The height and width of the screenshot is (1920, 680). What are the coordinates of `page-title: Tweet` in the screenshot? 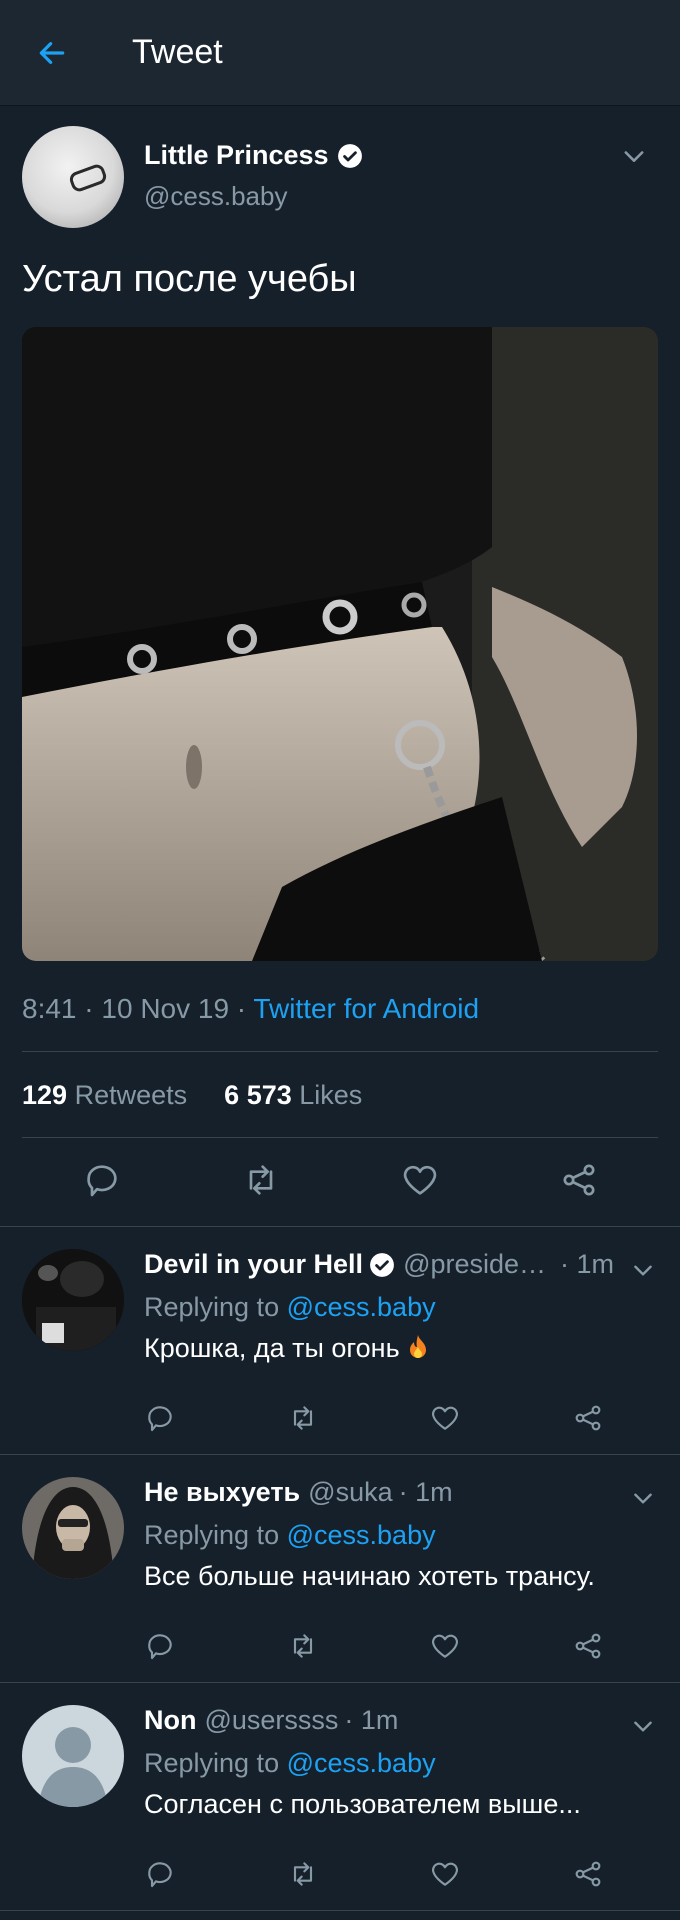 It's located at (177, 52).